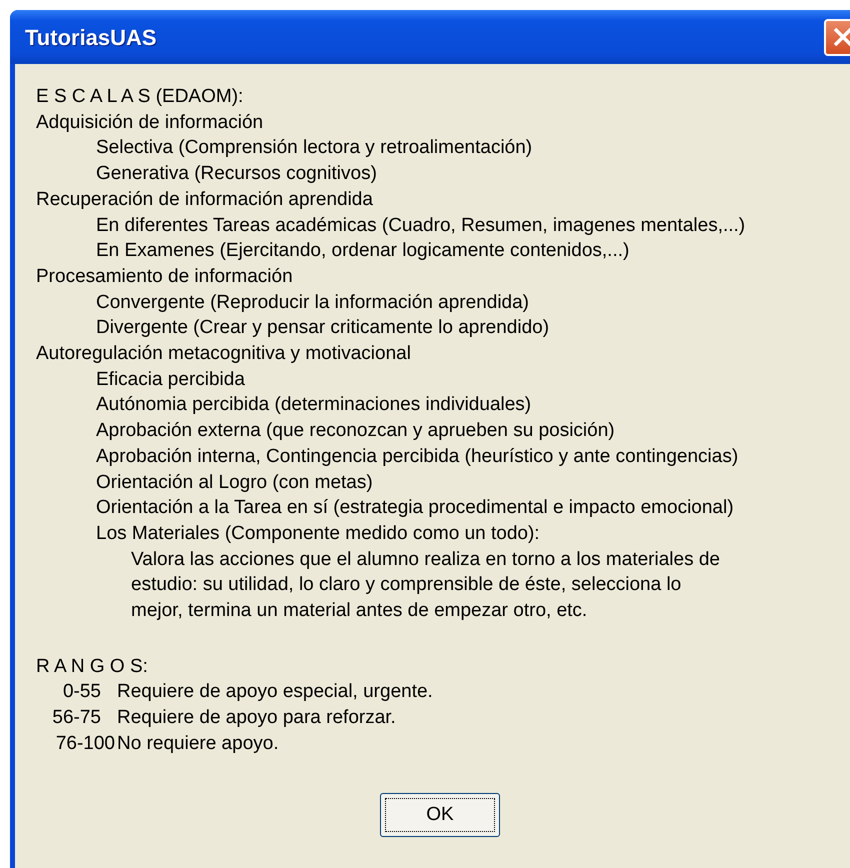 This screenshot has height=868, width=850. Describe the element at coordinates (318, 534) in the screenshot. I see `scale-item: Los Materiales (Componente medido como un todo):` at that location.